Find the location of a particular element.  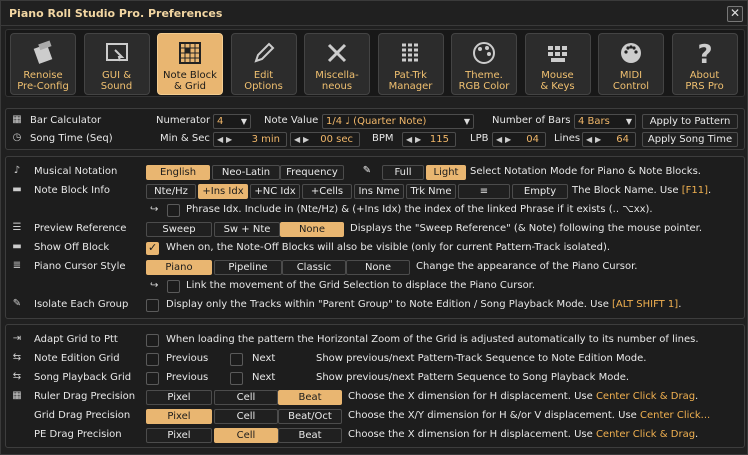

note-edition-previous-label: Previous is located at coordinates (187, 358).